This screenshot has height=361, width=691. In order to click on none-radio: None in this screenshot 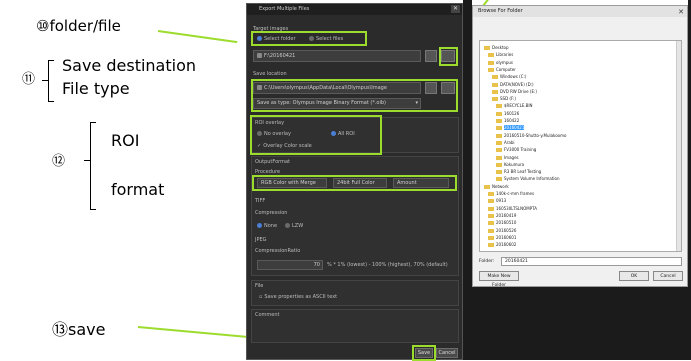, I will do `click(267, 226)`.